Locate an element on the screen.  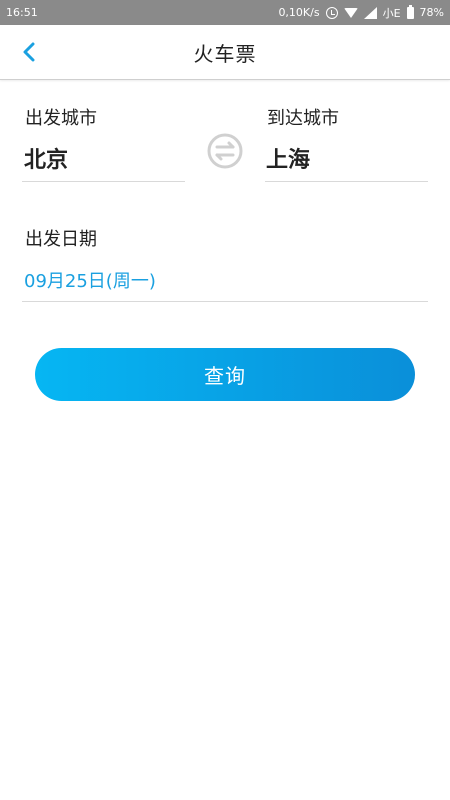
departure-date-value: 09月25日(周一) is located at coordinates (90, 280).